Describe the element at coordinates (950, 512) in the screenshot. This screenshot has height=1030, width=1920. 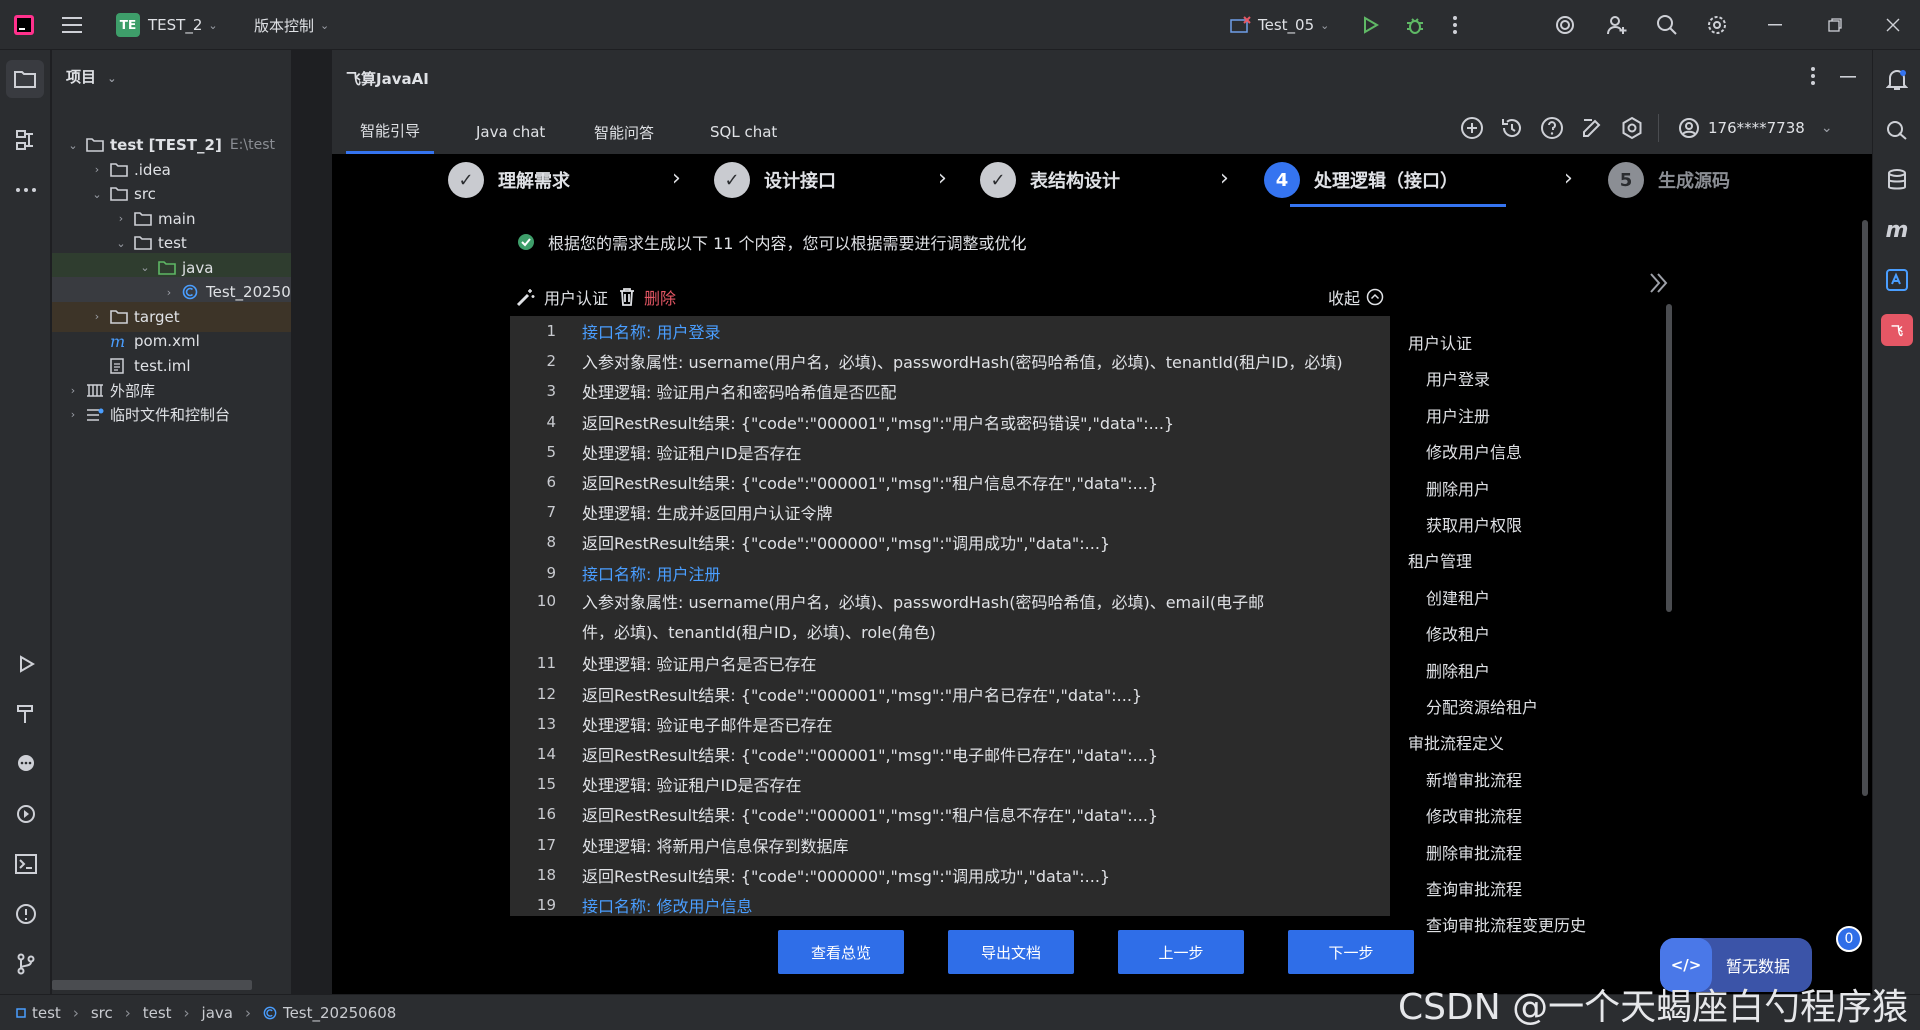
I see `code-line: 7 处理逻辑: 生成并返回用户认证令牌` at that location.